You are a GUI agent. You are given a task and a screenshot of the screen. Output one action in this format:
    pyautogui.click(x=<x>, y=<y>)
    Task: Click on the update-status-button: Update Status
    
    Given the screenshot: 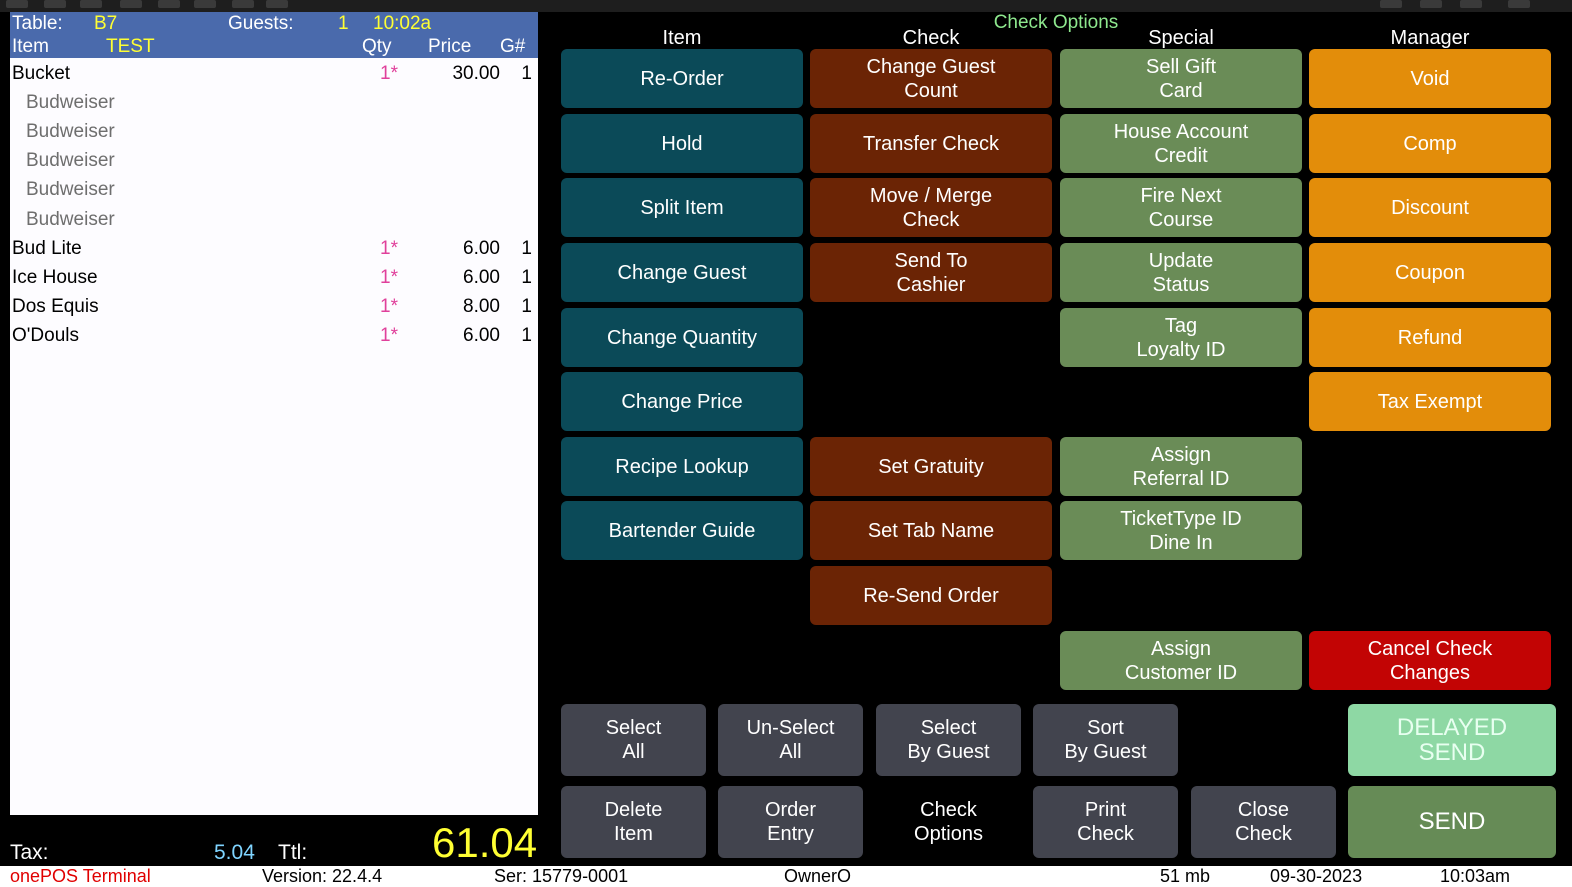 What is the action you would take?
    pyautogui.click(x=1181, y=272)
    